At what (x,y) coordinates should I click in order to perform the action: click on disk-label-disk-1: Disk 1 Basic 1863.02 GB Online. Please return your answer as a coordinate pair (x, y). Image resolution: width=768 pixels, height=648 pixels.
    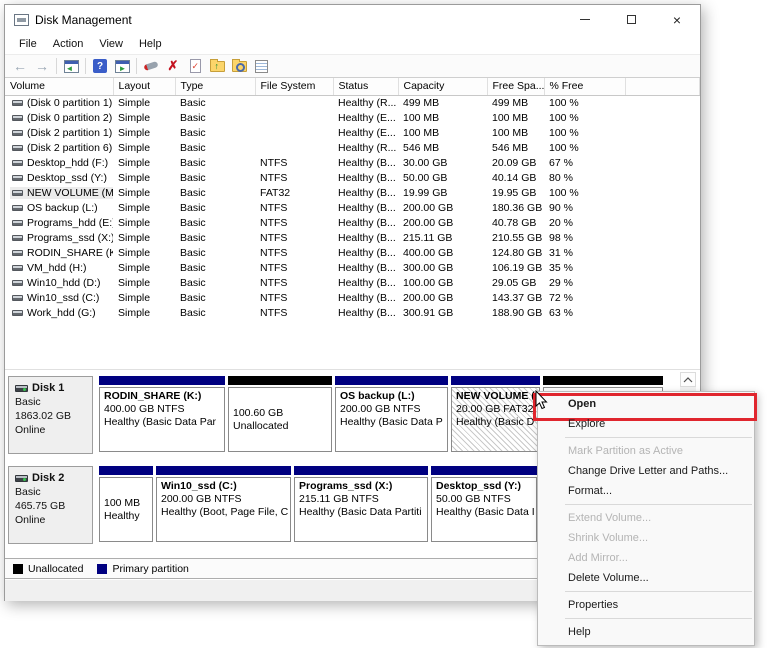
    Looking at the image, I should click on (50, 415).